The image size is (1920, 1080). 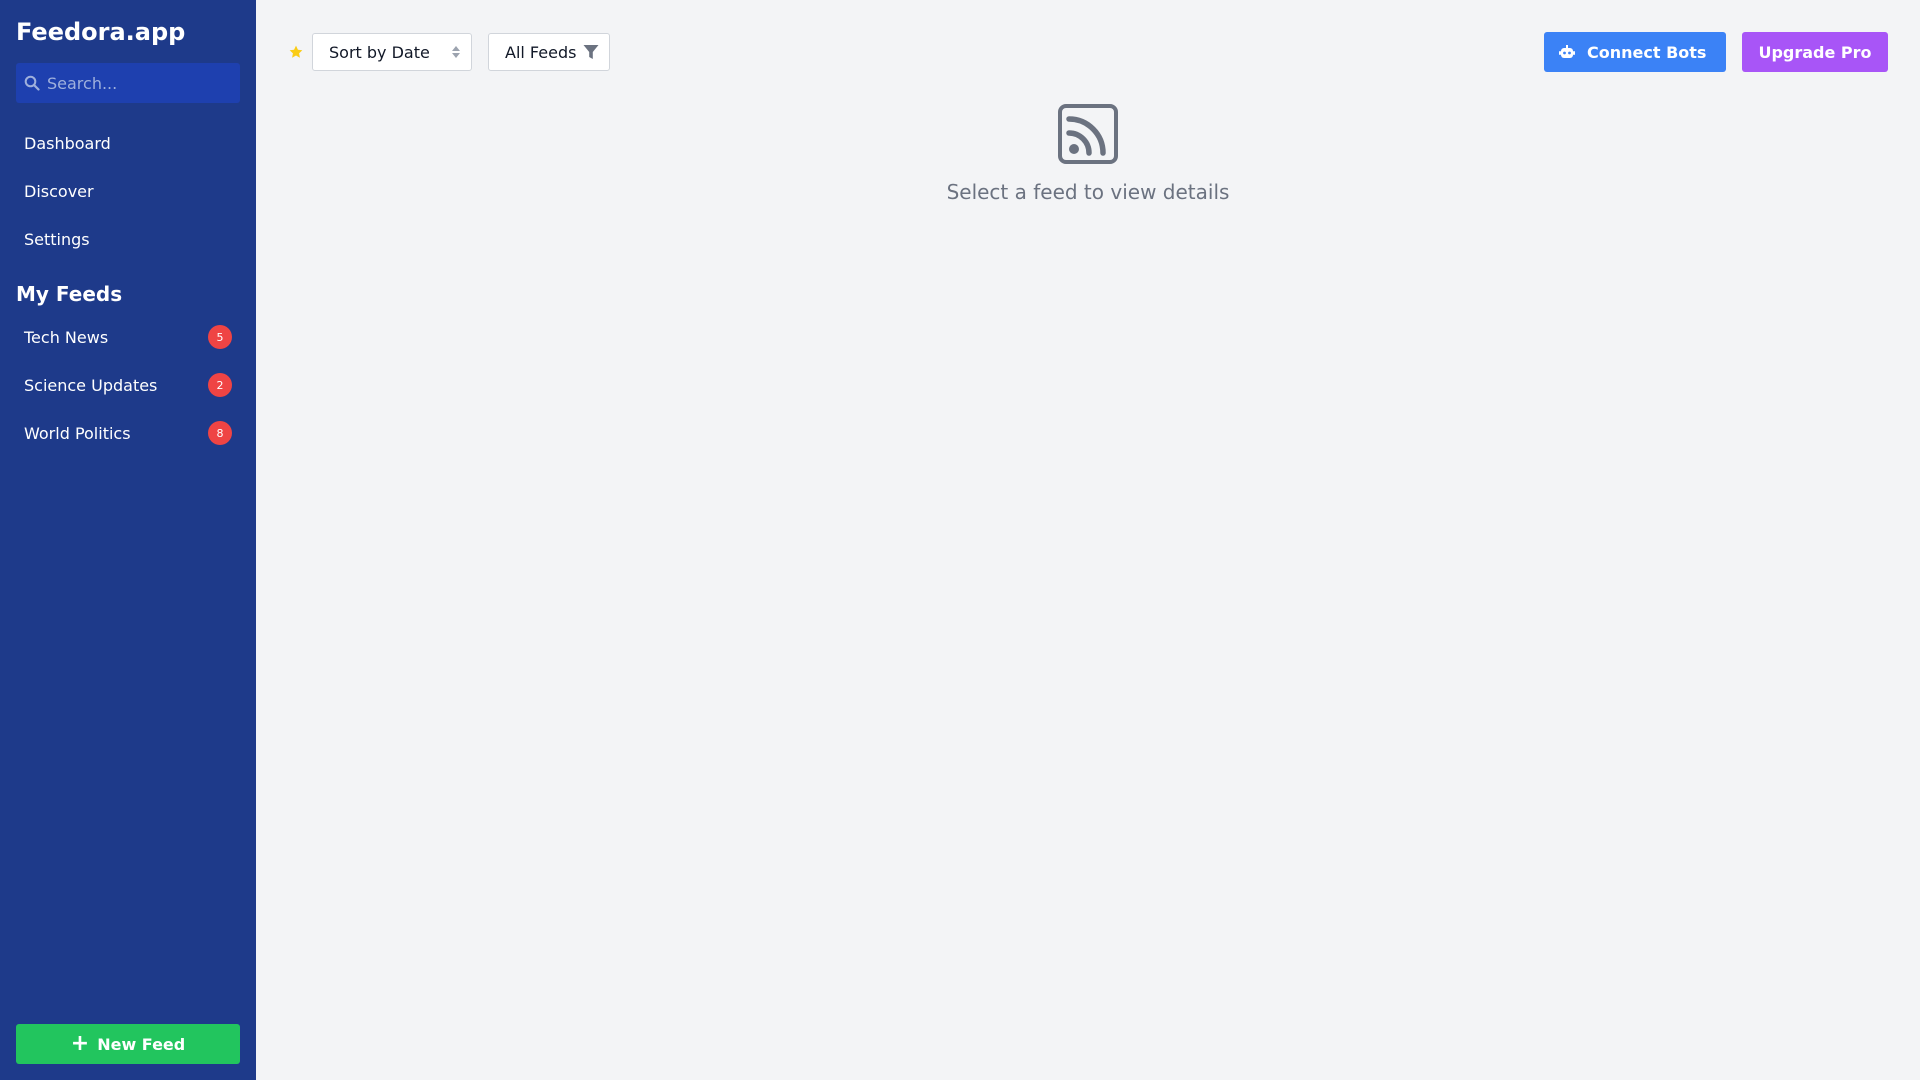 I want to click on feed-item-tech-news: Tech News 5, so click(x=128, y=337).